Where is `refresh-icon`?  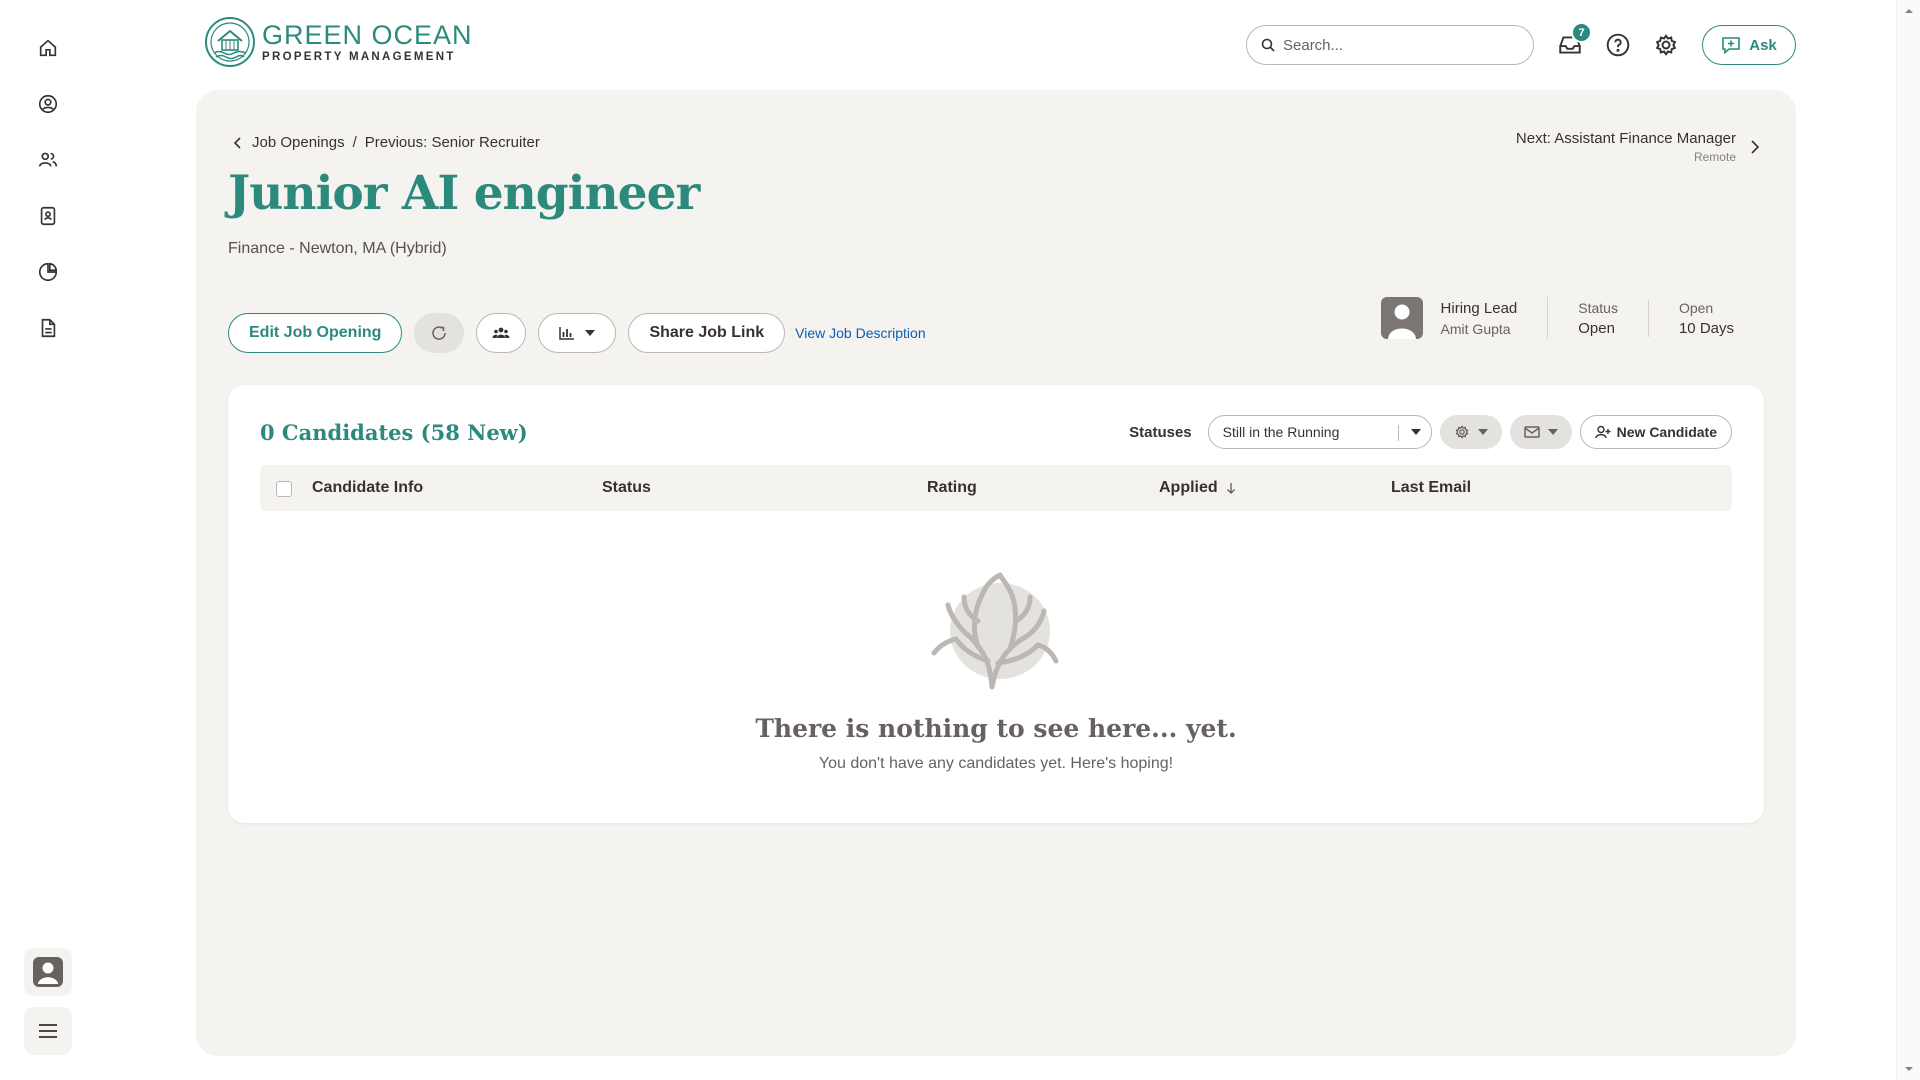
refresh-icon is located at coordinates (439, 333).